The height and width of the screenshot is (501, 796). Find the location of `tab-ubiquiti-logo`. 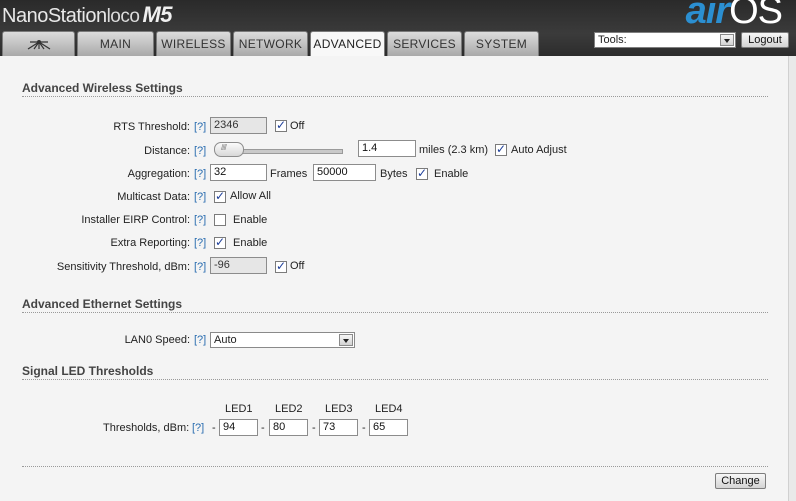

tab-ubiquiti-logo is located at coordinates (38, 43).